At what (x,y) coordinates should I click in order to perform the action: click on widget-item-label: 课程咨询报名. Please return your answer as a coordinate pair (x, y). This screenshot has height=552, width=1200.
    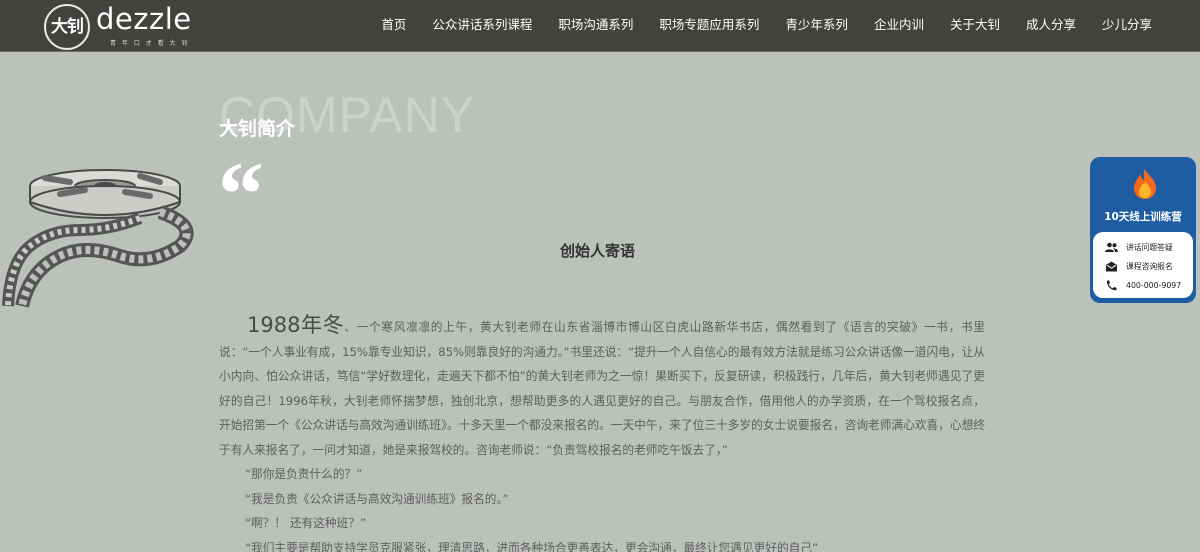
    Looking at the image, I should click on (1149, 266).